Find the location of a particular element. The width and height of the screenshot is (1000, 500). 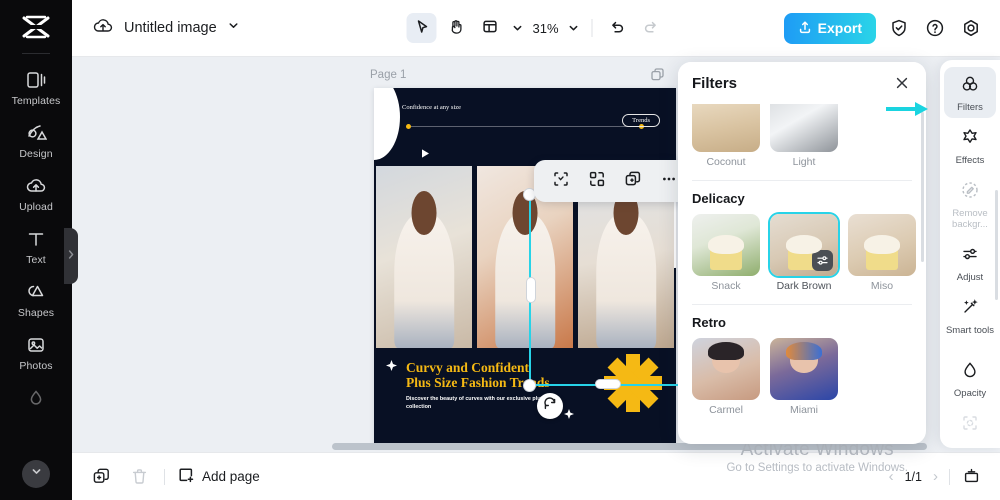

tool-filters: Filters is located at coordinates (970, 92).